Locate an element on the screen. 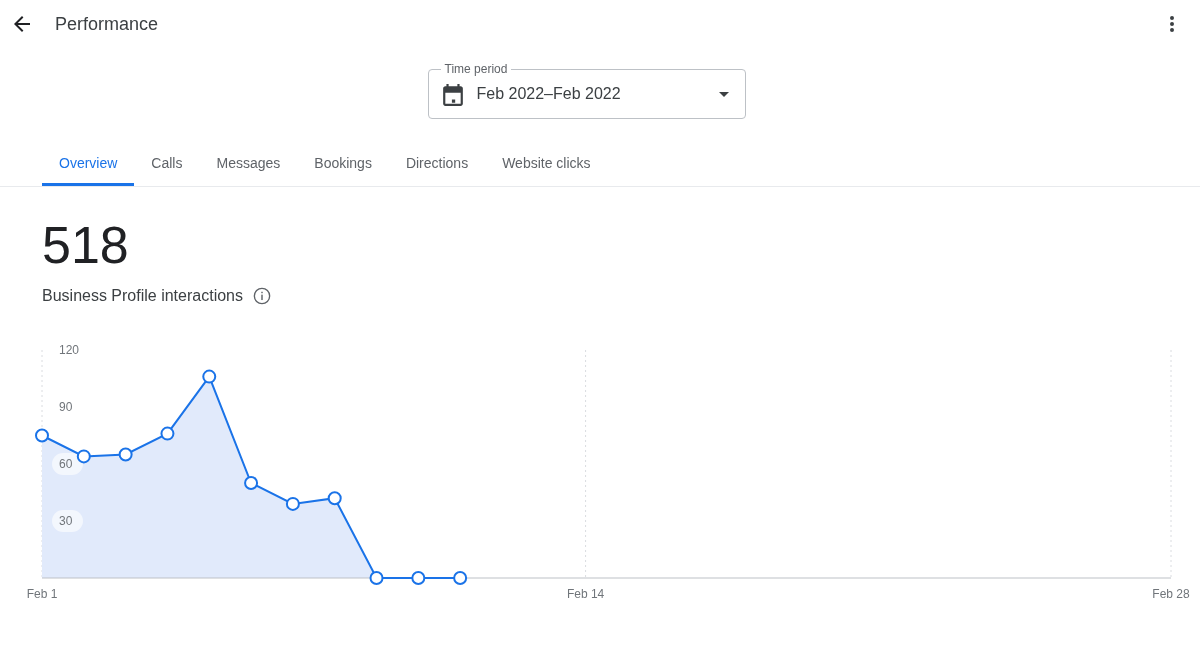 The width and height of the screenshot is (1200, 658). y-tick-label: 60 is located at coordinates (66, 464).